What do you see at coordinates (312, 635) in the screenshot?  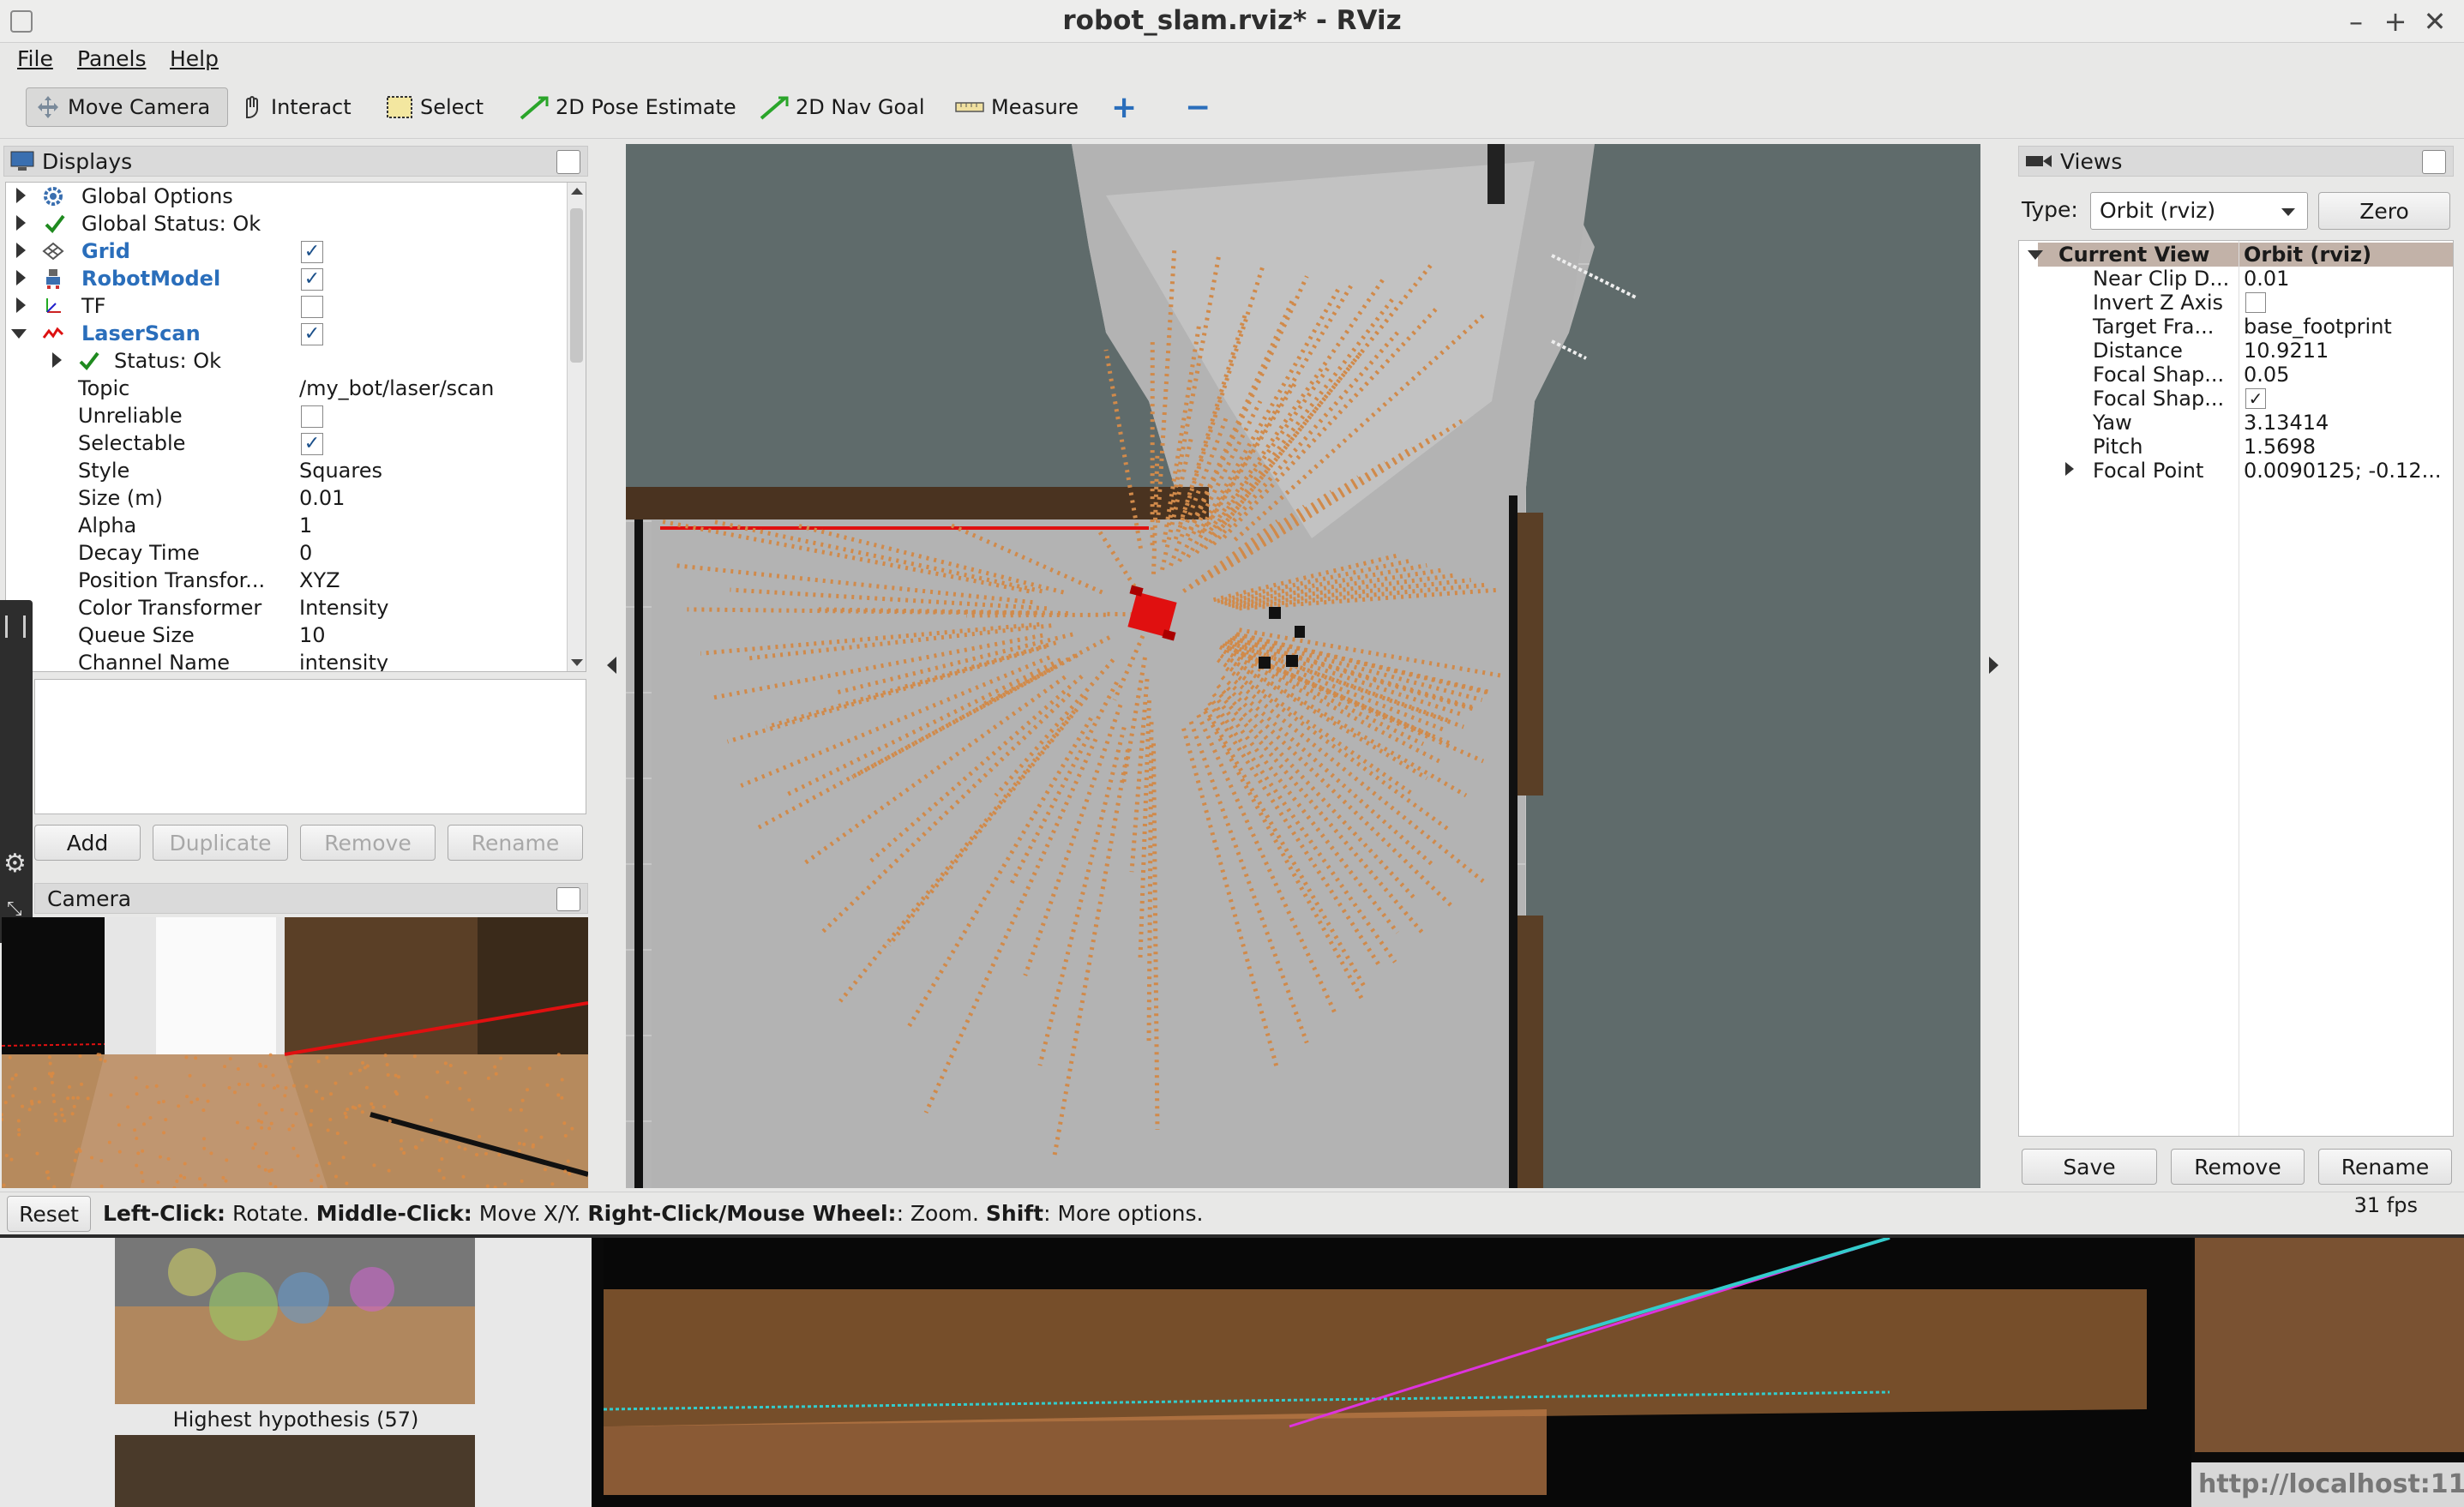 I see `prop-value: 10` at bounding box center [312, 635].